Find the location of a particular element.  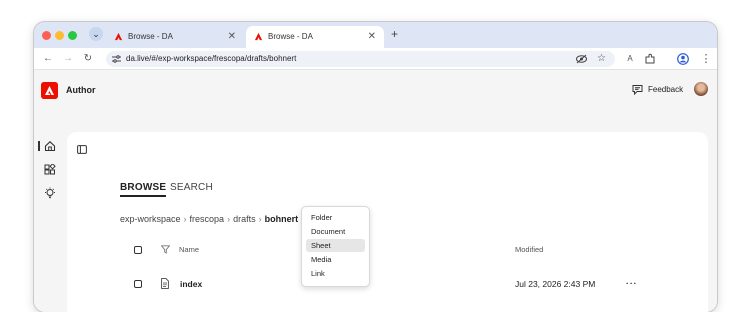

select-all-checkbox is located at coordinates (138, 250).